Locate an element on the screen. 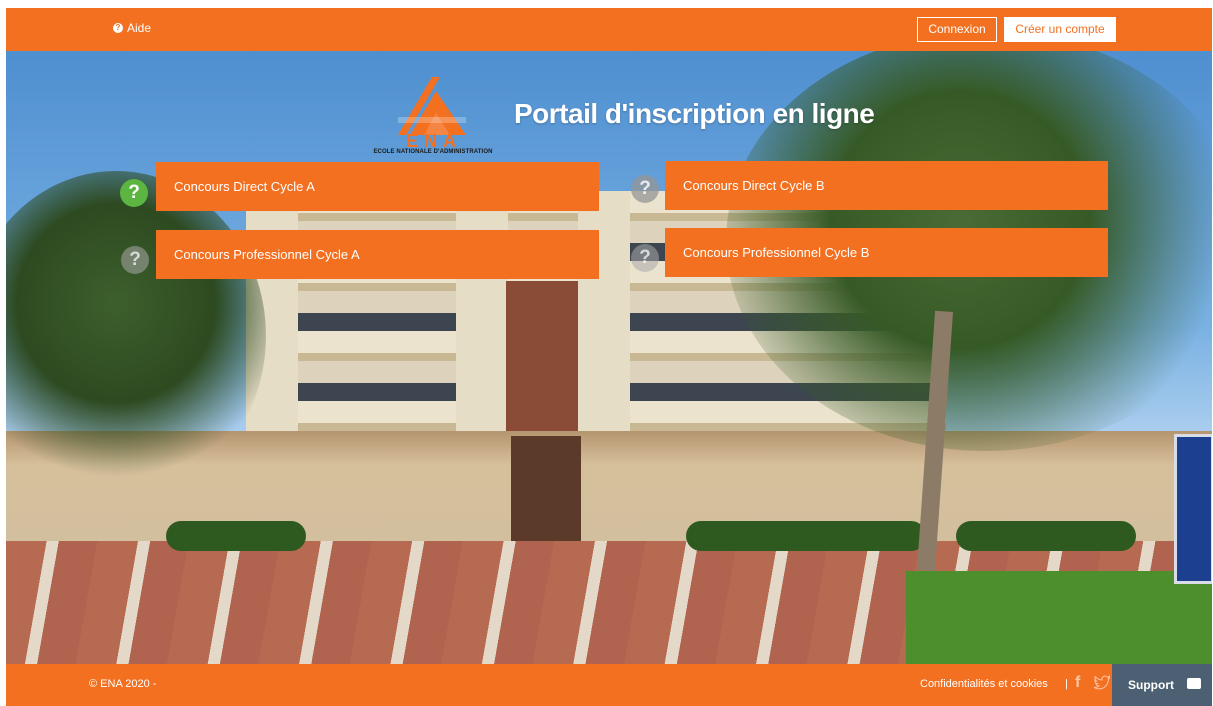 The height and width of the screenshot is (706, 1213). site-plan-sign is located at coordinates (1193, 509).